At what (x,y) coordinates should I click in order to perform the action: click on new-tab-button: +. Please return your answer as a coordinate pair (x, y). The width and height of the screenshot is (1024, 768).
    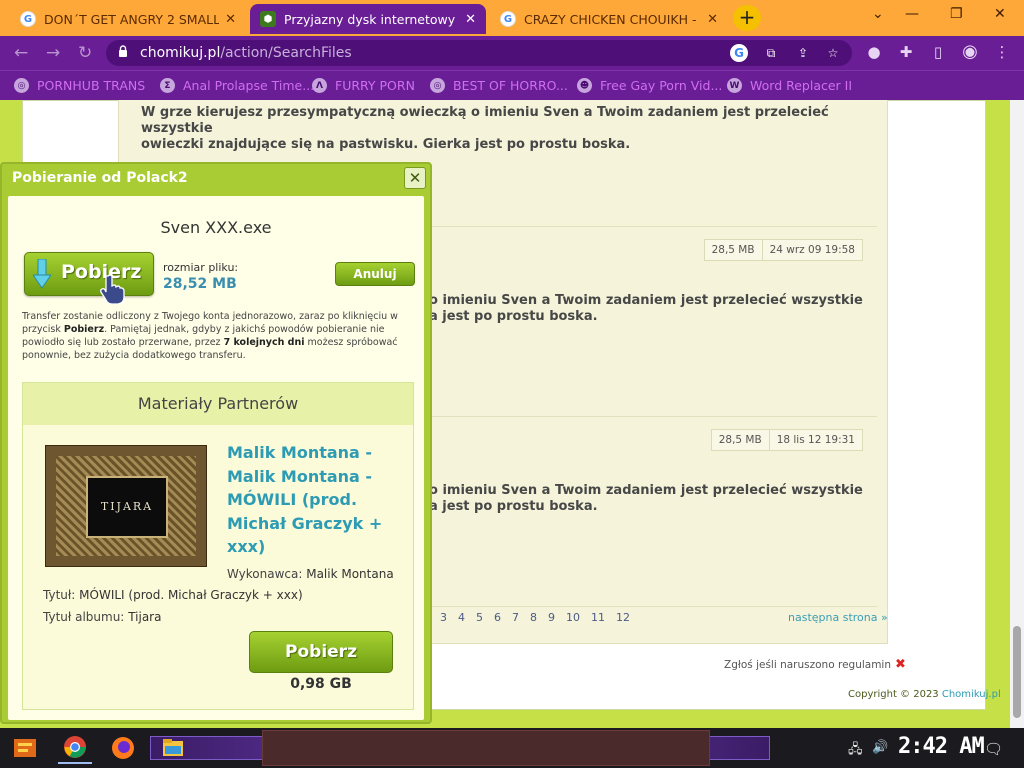
    Looking at the image, I should click on (747, 18).